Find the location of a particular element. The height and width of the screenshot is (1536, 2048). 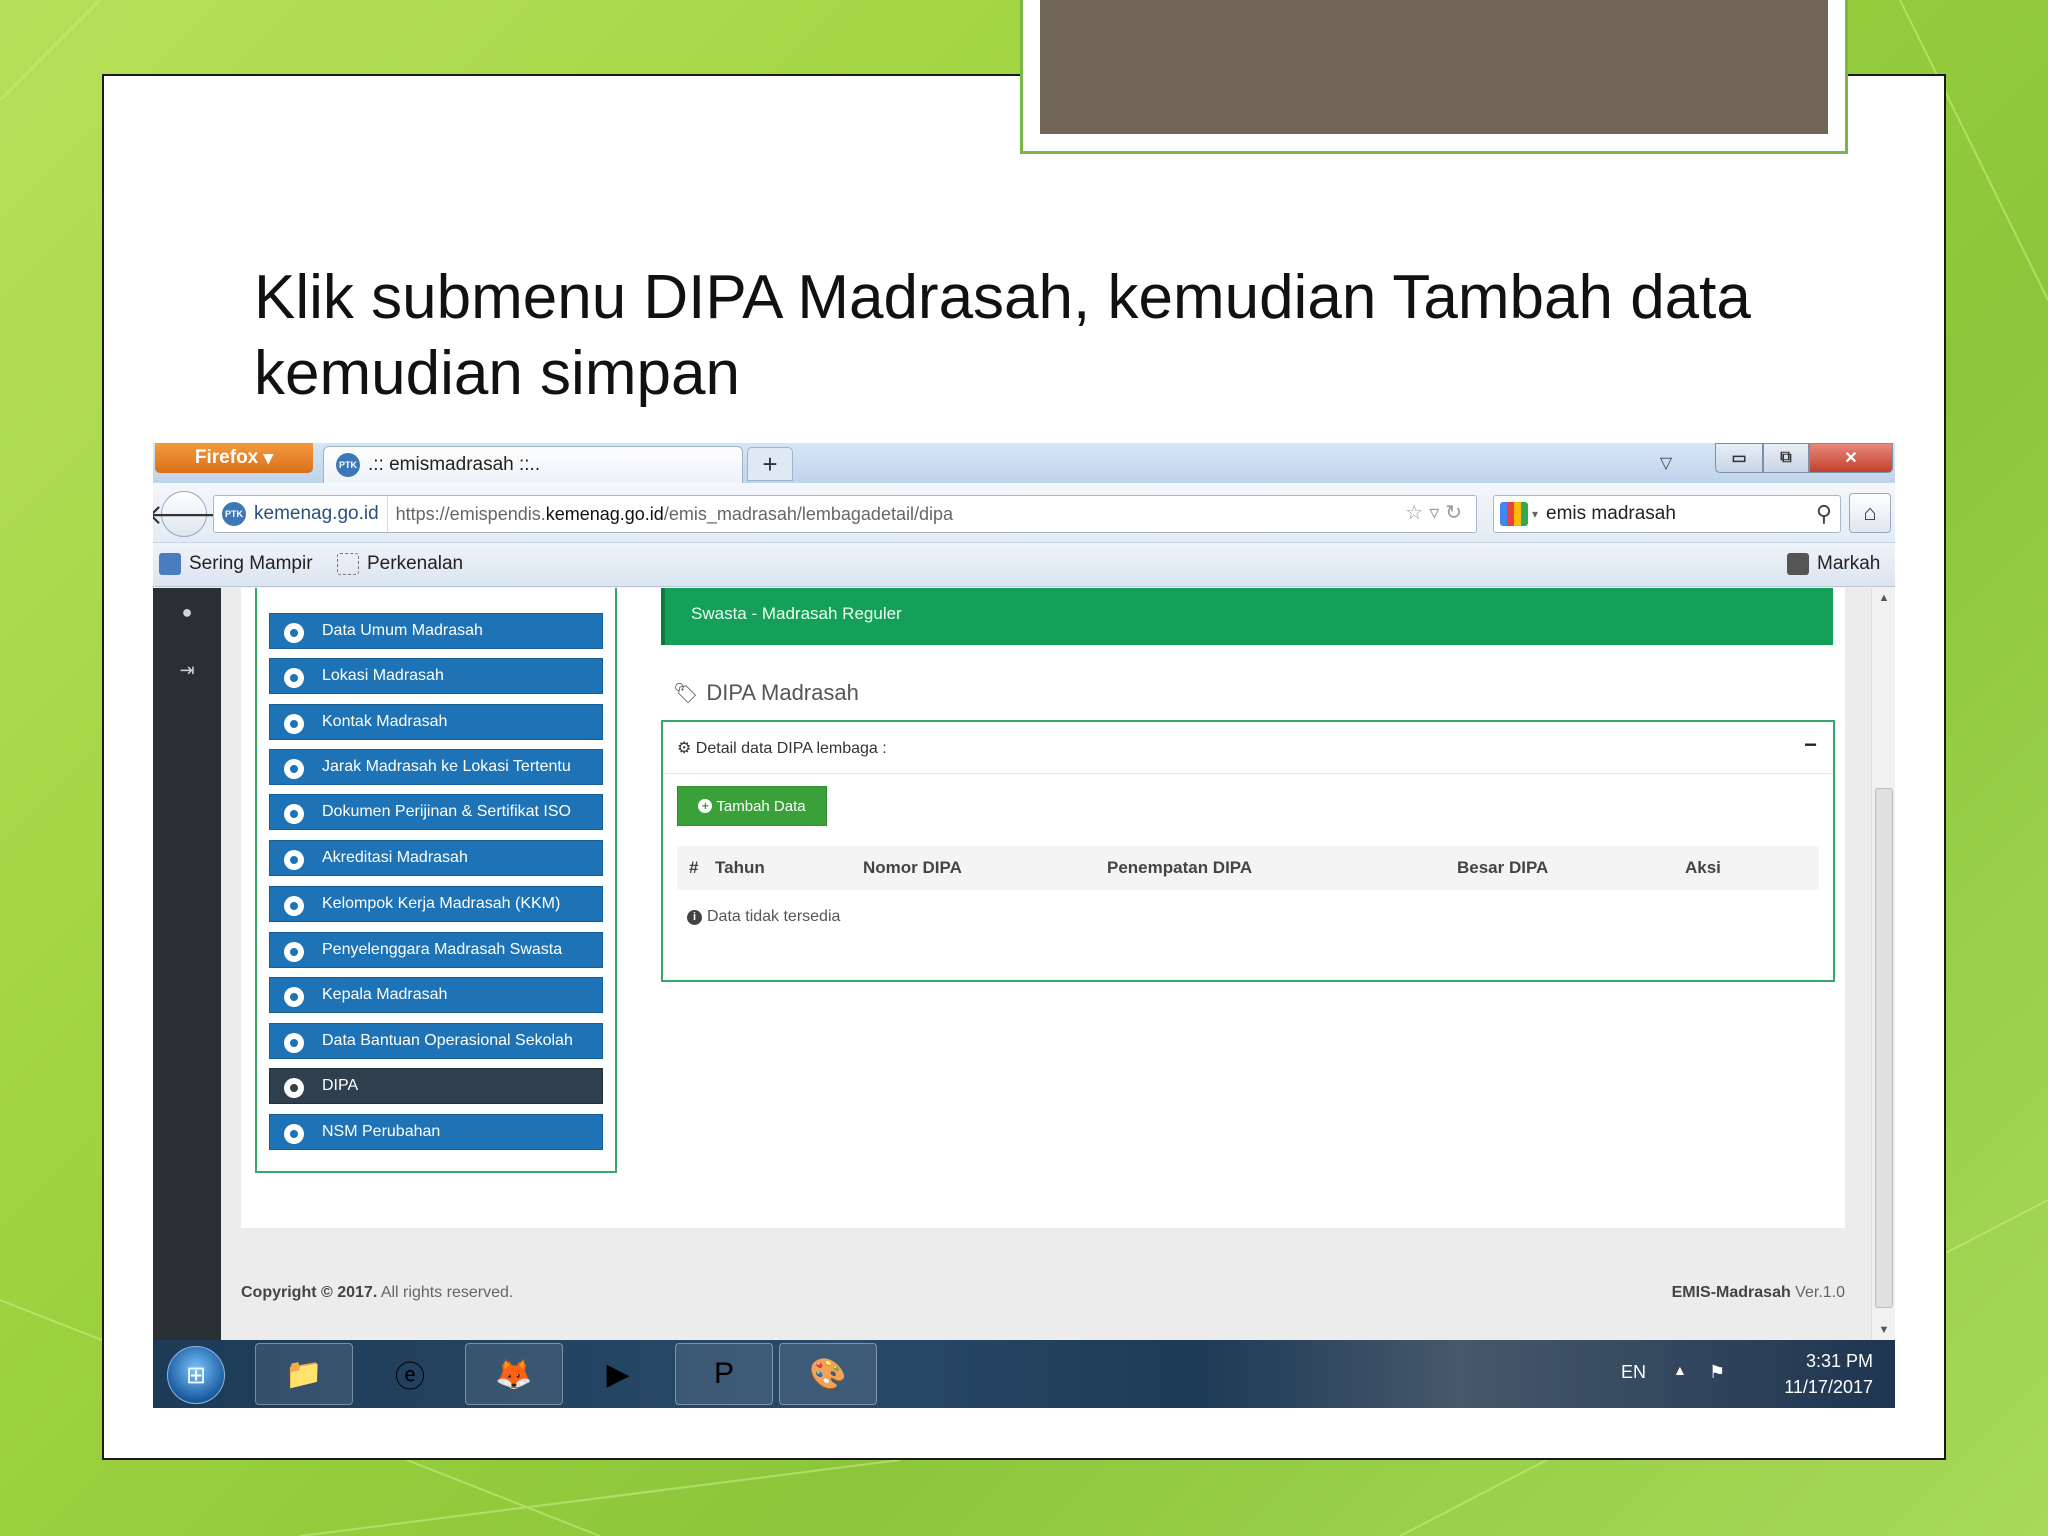

submenu-kontak-madrasah: Kontak Madrasah is located at coordinates (436, 722).